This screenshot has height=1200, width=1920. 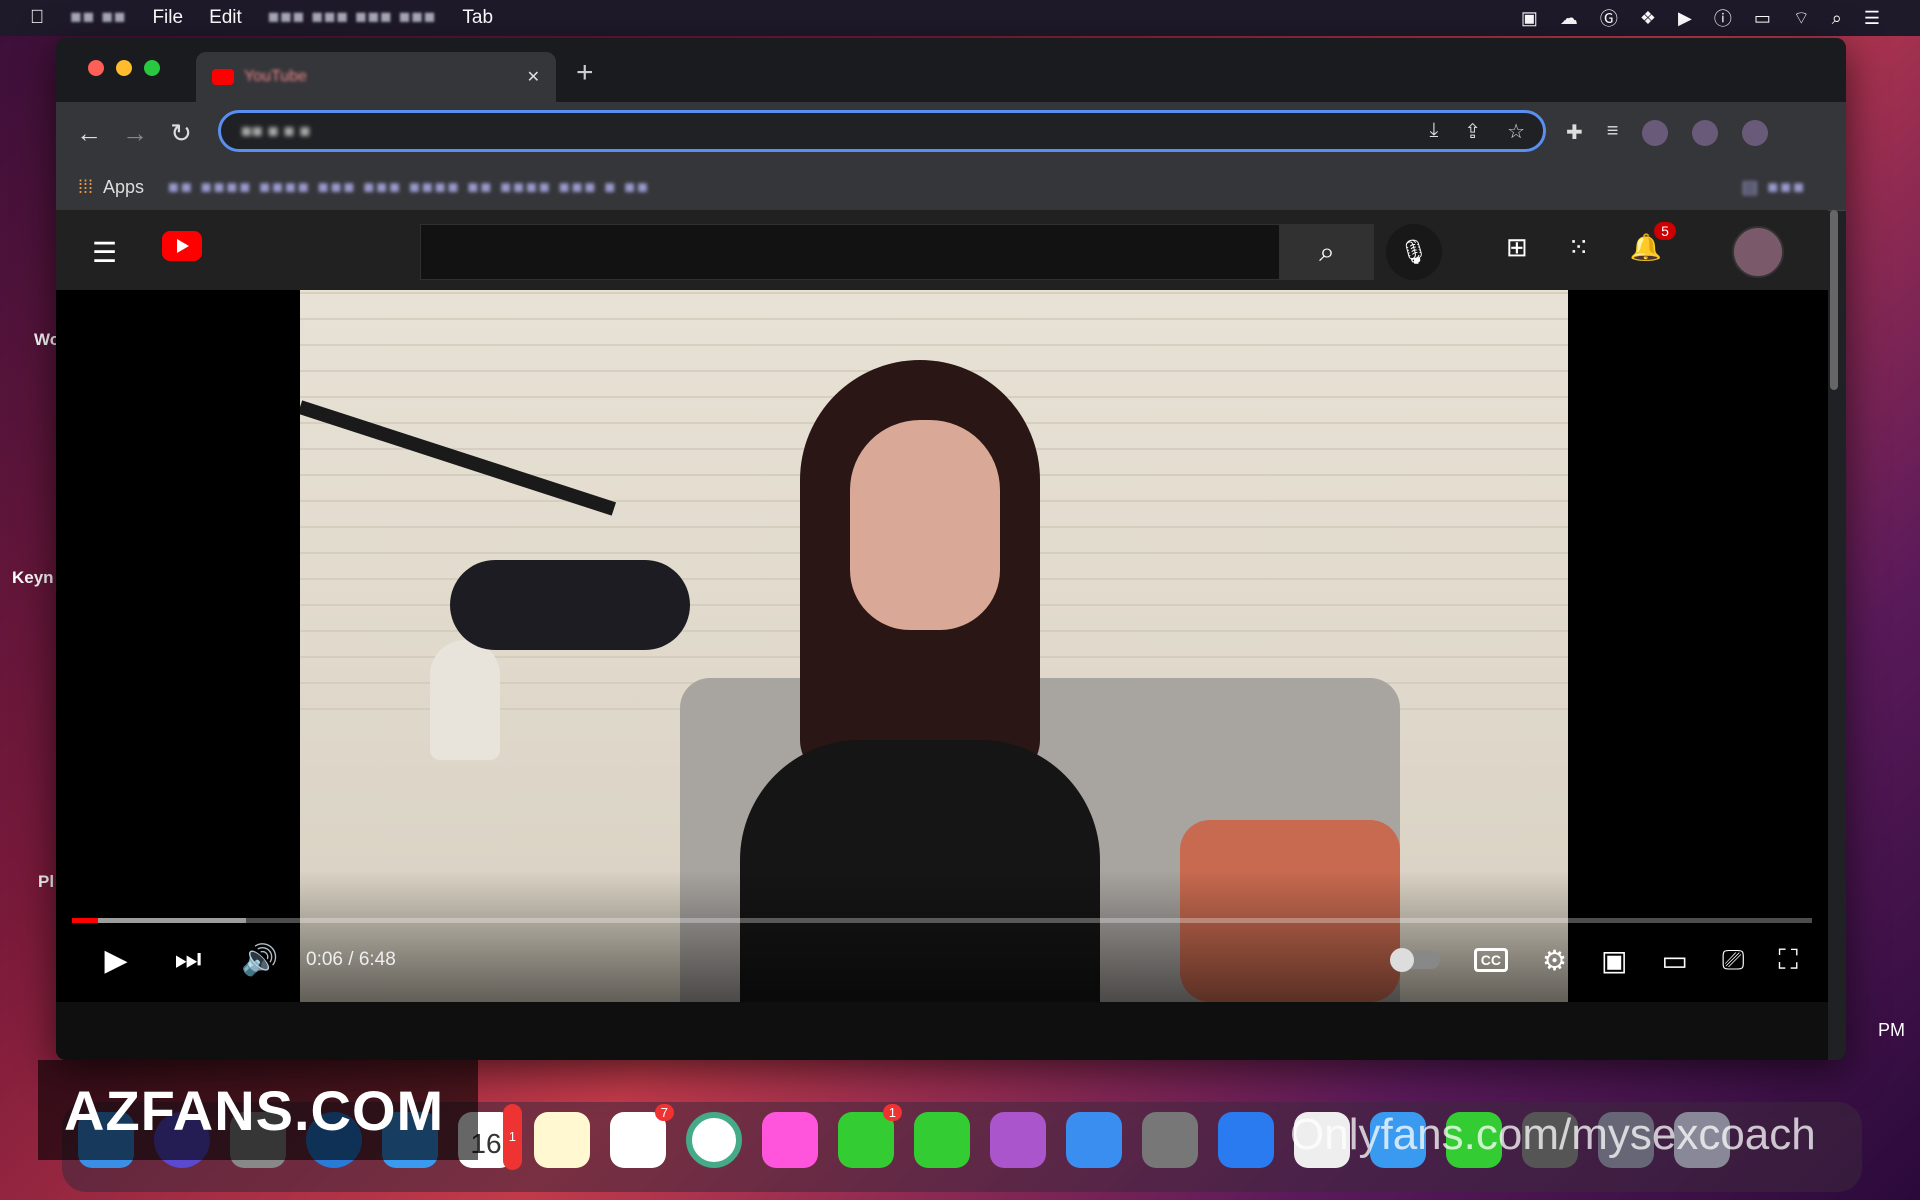 What do you see at coordinates (351, 959) in the screenshot?
I see `time-display: 0:06 / 6:48` at bounding box center [351, 959].